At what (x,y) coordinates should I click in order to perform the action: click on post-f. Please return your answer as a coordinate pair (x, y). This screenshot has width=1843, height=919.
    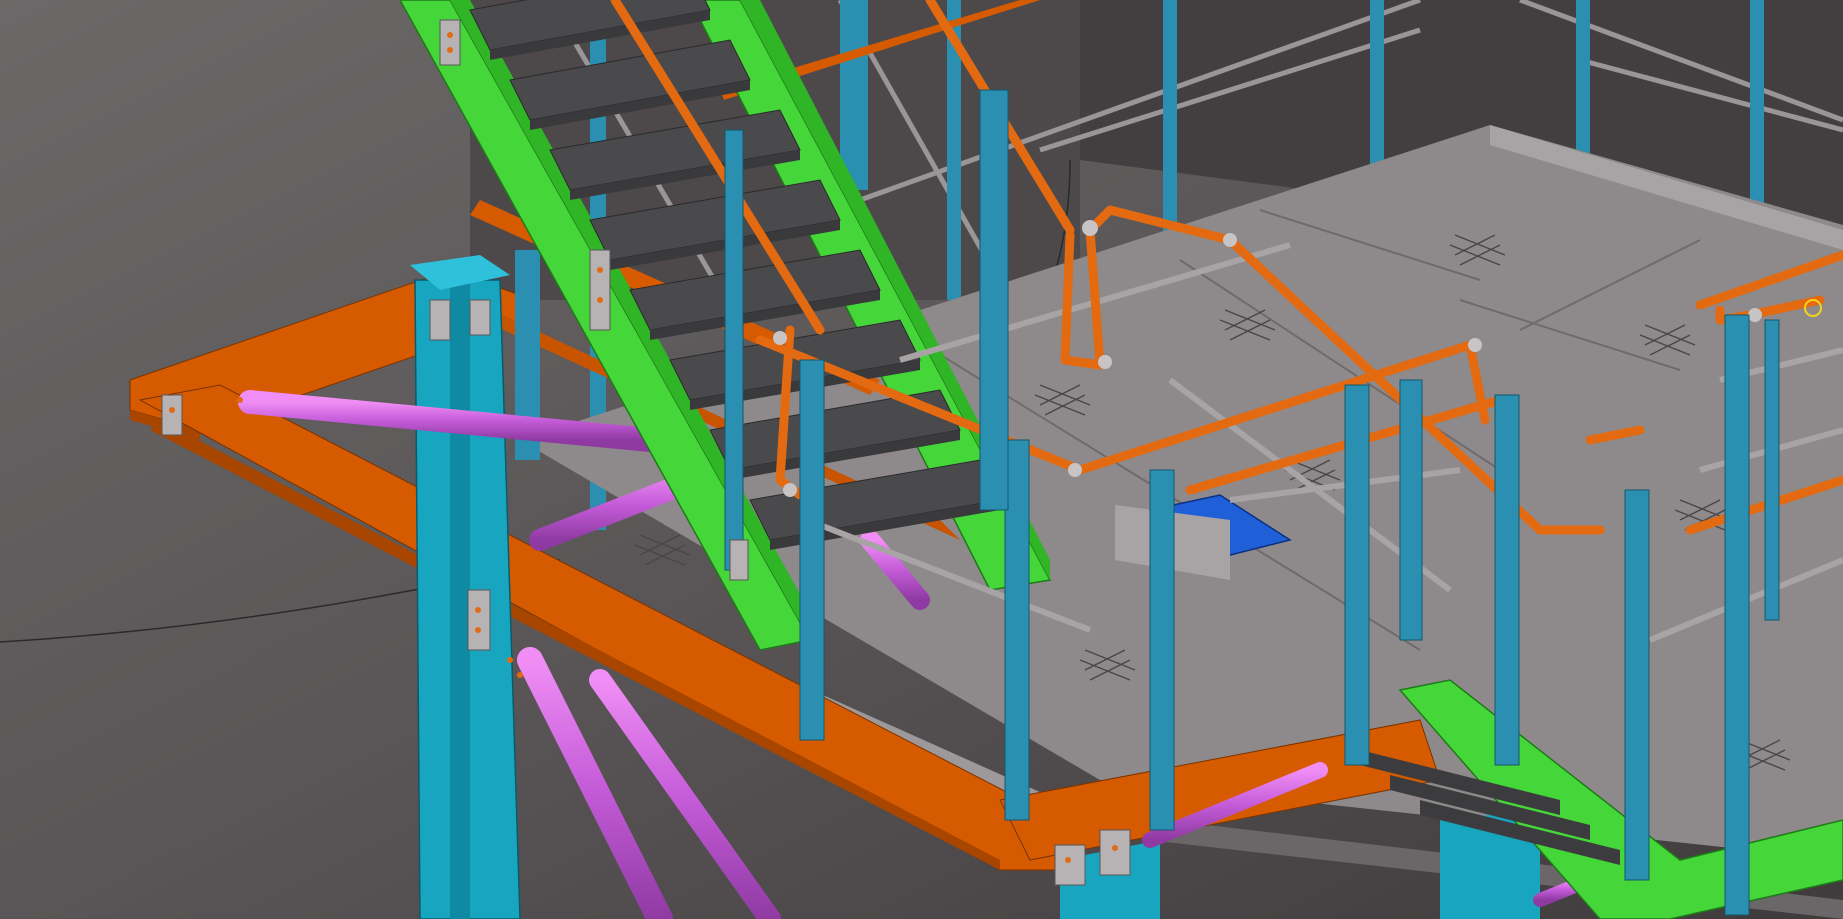
    Looking at the image, I should click on (854, 95).